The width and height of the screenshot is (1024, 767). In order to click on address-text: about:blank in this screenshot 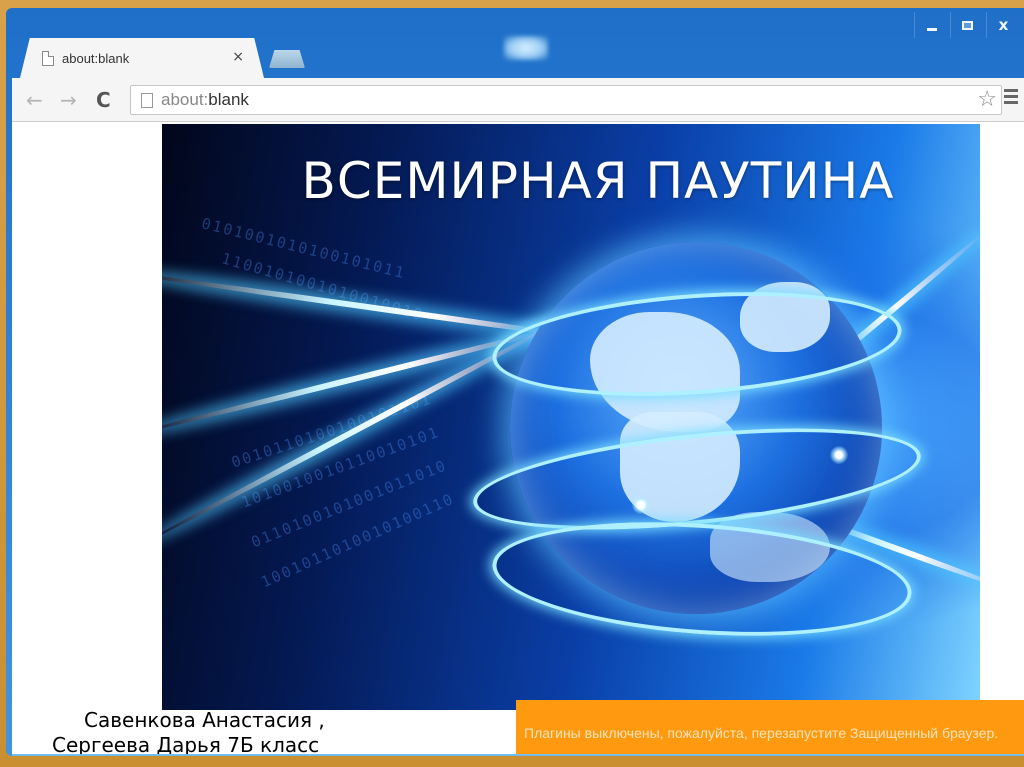, I will do `click(205, 100)`.